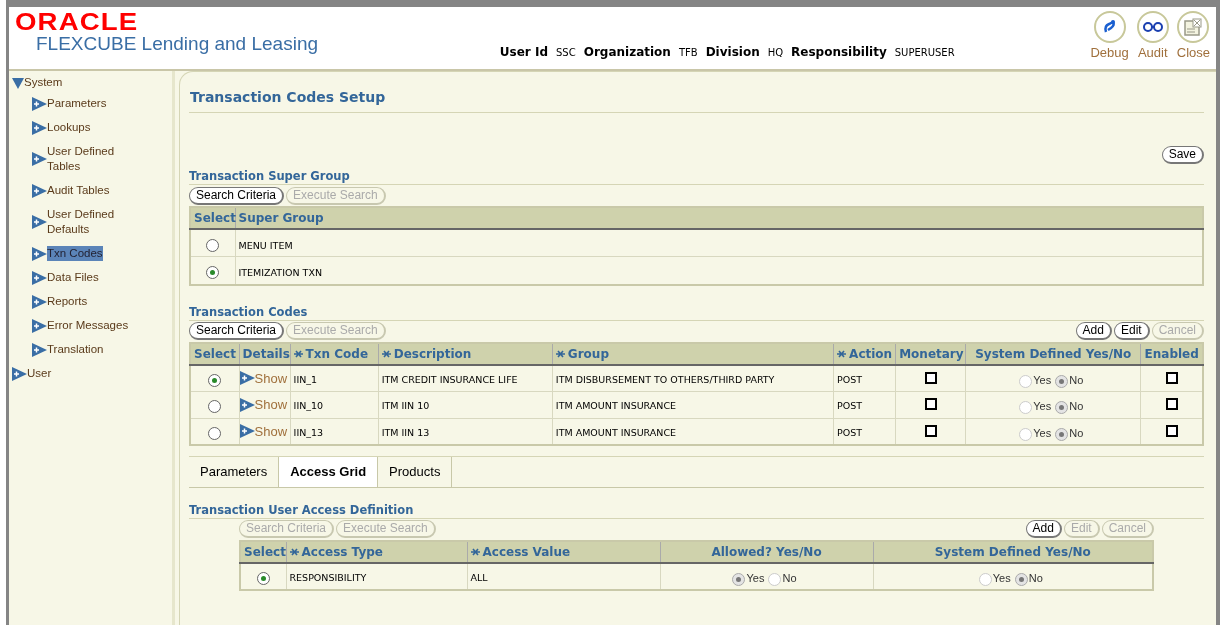 Image resolution: width=1224 pixels, height=625 pixels. What do you see at coordinates (69, 127) in the screenshot?
I see `nav-item: Lookups` at bounding box center [69, 127].